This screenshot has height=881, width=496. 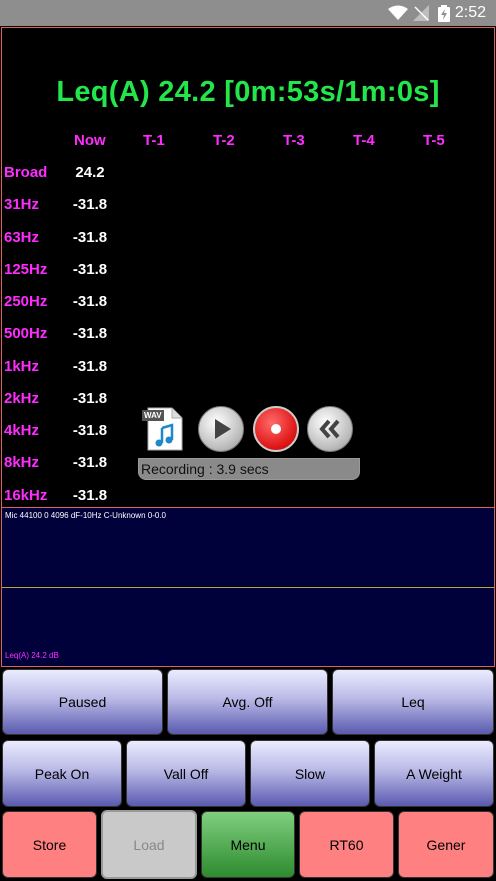 I want to click on row-label-broad: Broad, so click(x=26, y=172).